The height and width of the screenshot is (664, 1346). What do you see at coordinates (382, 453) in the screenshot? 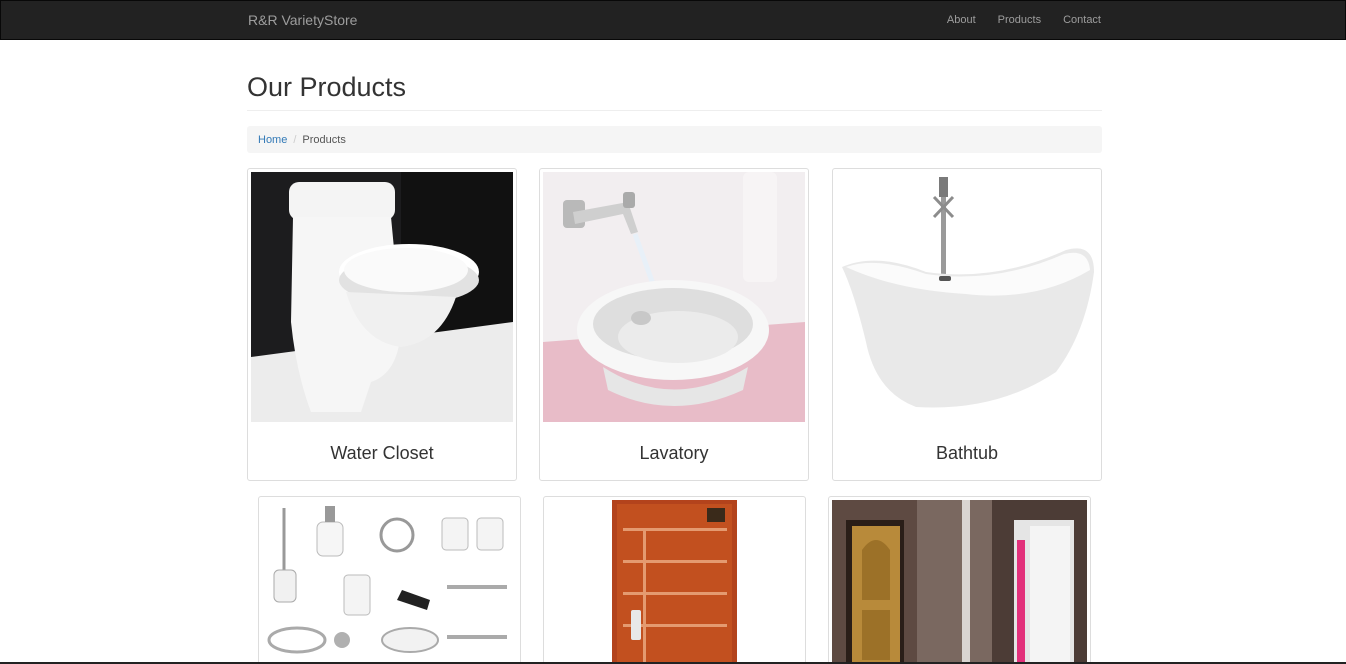
I see `product-name: Water Closet` at bounding box center [382, 453].